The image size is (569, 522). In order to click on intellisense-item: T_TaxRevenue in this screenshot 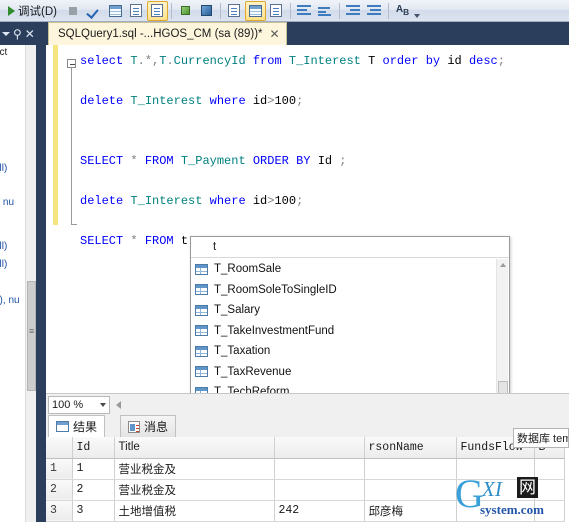, I will do `click(350, 372)`.